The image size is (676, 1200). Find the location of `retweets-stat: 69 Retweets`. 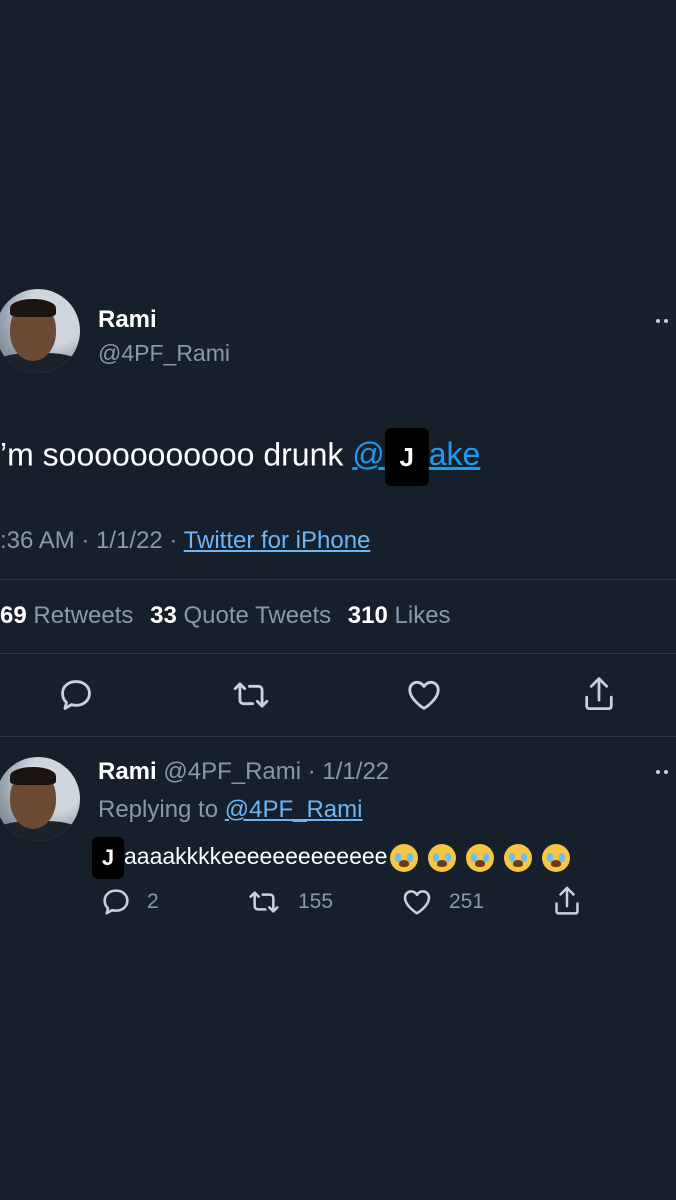

retweets-stat: 69 Retweets is located at coordinates (66, 615).